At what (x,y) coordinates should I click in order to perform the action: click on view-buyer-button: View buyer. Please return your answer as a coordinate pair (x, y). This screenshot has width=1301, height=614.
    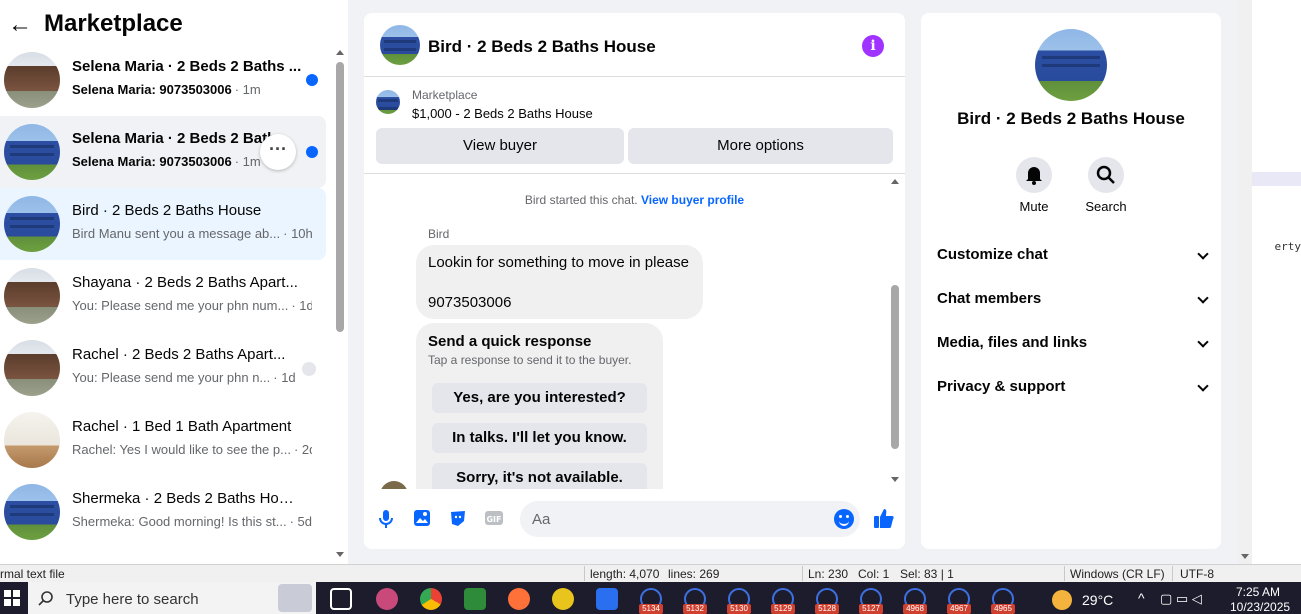
    Looking at the image, I should click on (500, 146).